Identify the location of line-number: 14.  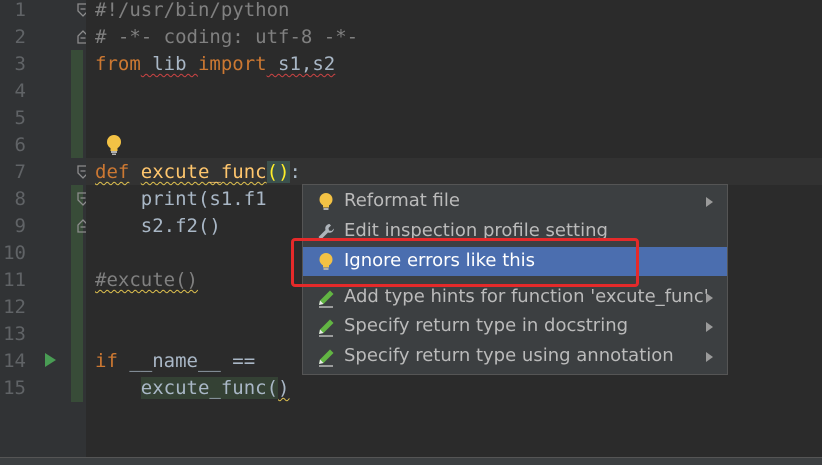
(14, 361).